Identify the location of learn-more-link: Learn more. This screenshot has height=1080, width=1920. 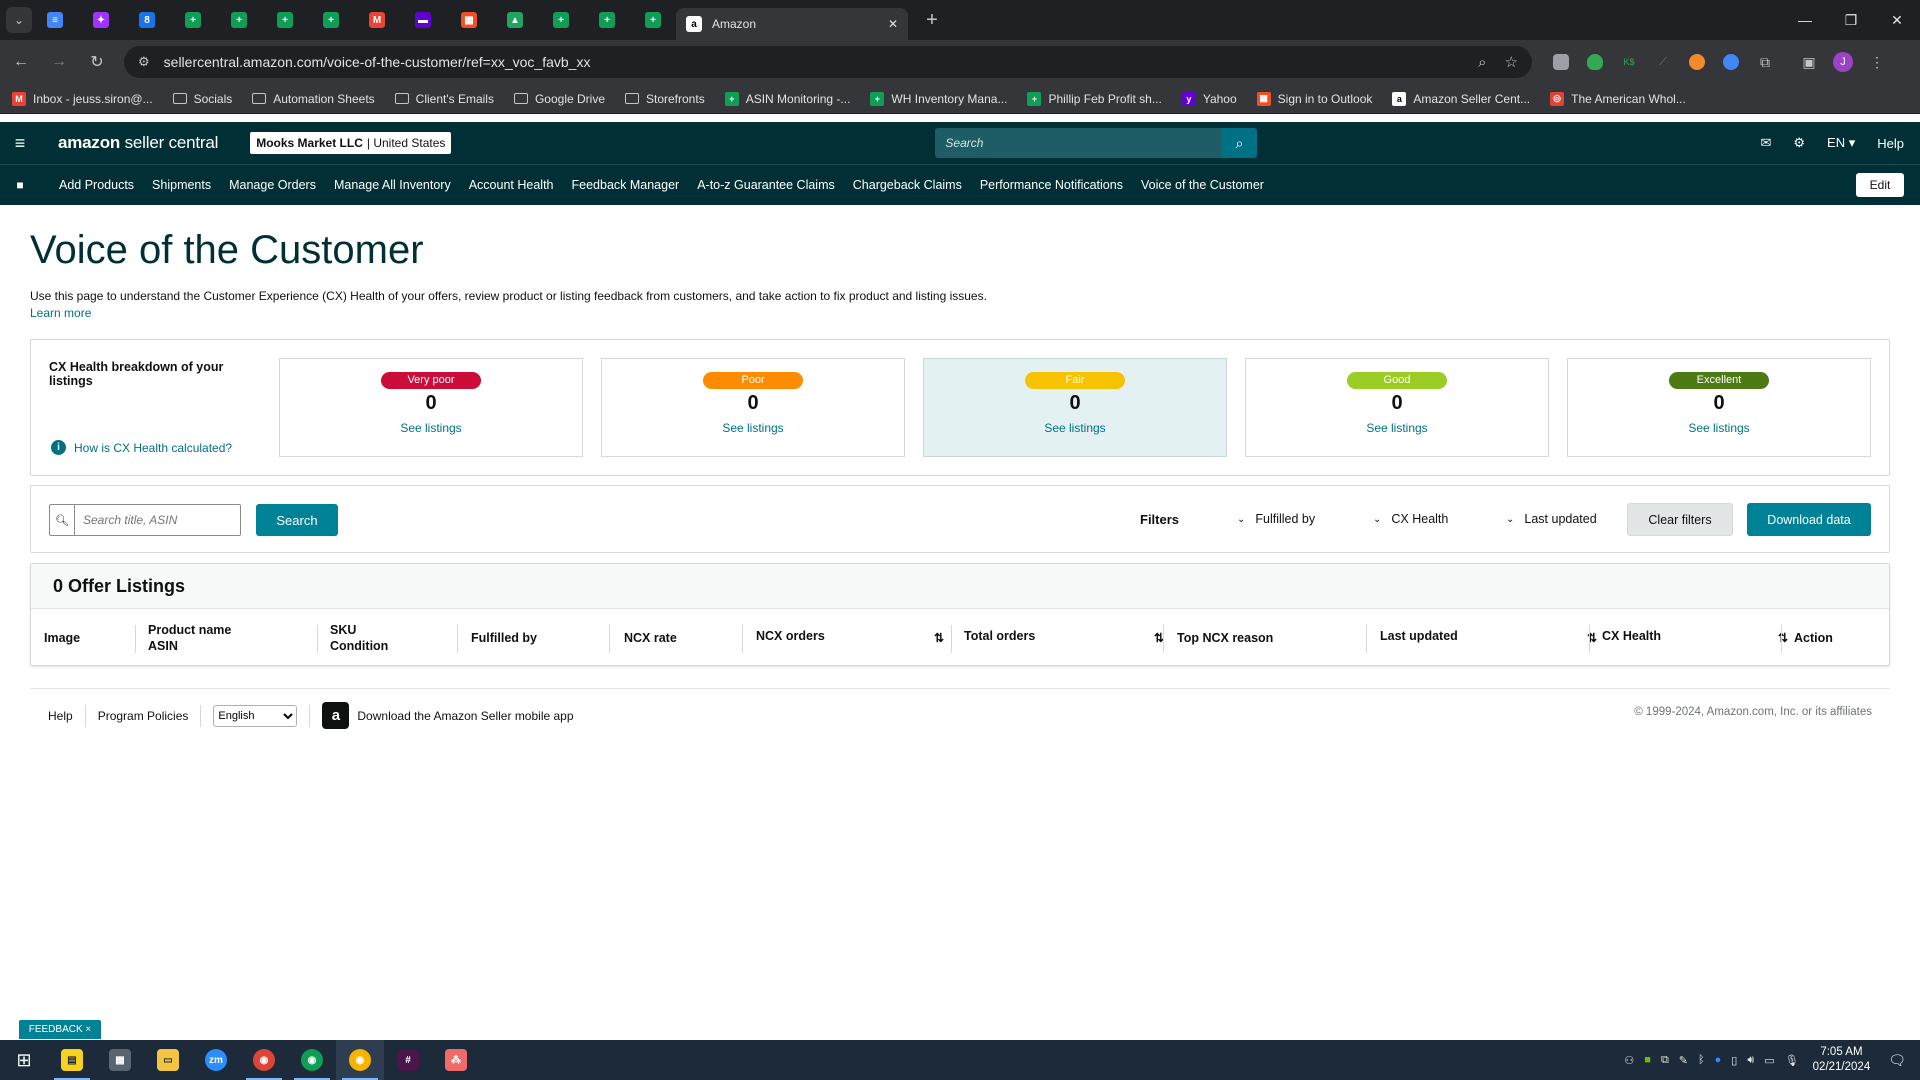
(60, 313).